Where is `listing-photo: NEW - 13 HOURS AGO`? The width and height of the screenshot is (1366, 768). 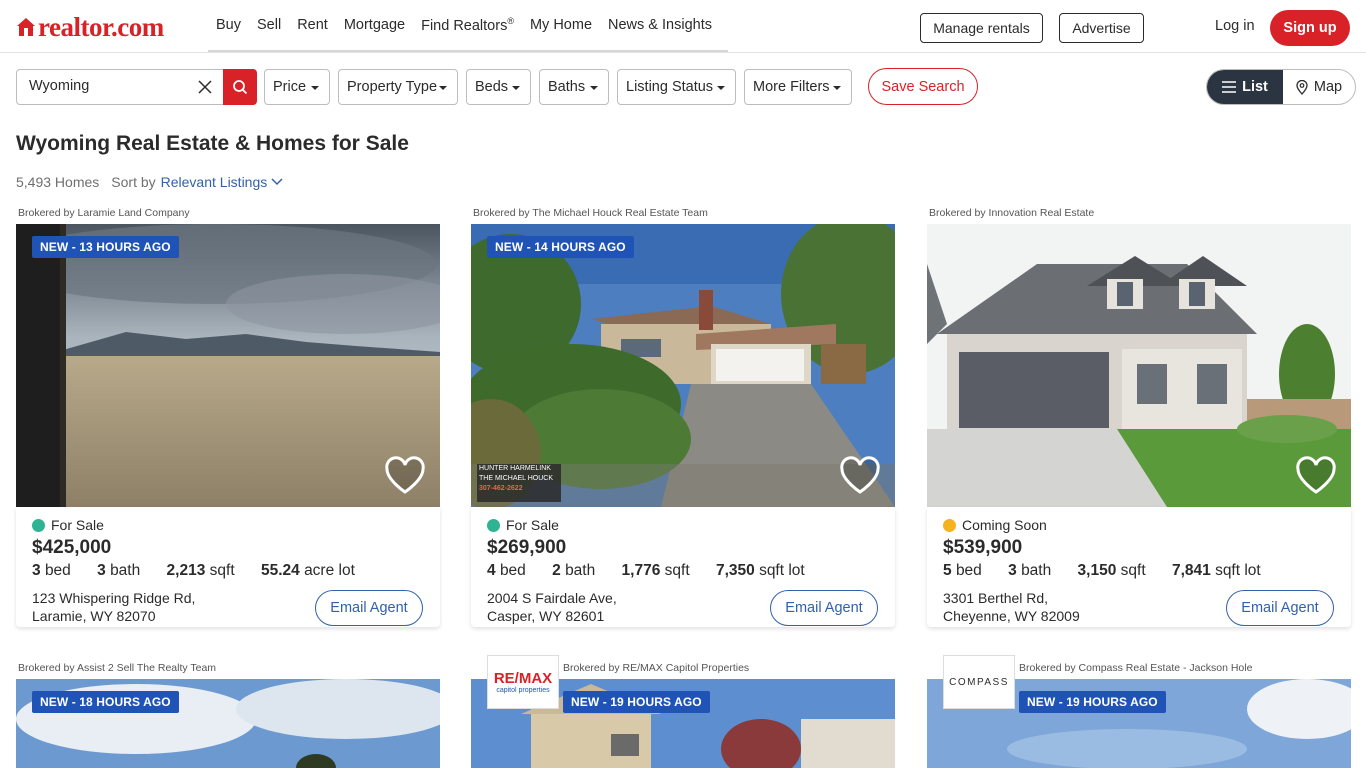 listing-photo: NEW - 13 HOURS AGO is located at coordinates (228, 365).